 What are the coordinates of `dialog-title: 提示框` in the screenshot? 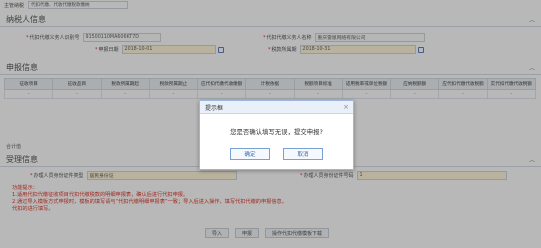 It's located at (214, 108).